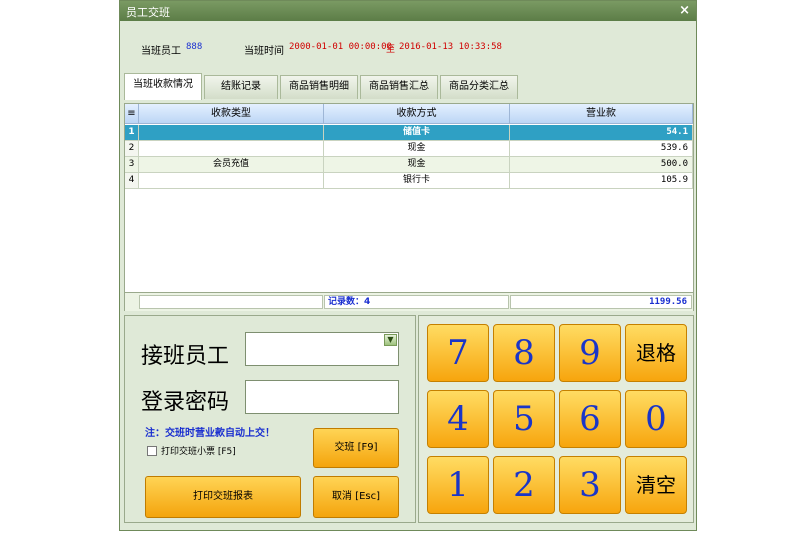 This screenshot has width=800, height=533. I want to click on close-icon: ×, so click(684, 10).